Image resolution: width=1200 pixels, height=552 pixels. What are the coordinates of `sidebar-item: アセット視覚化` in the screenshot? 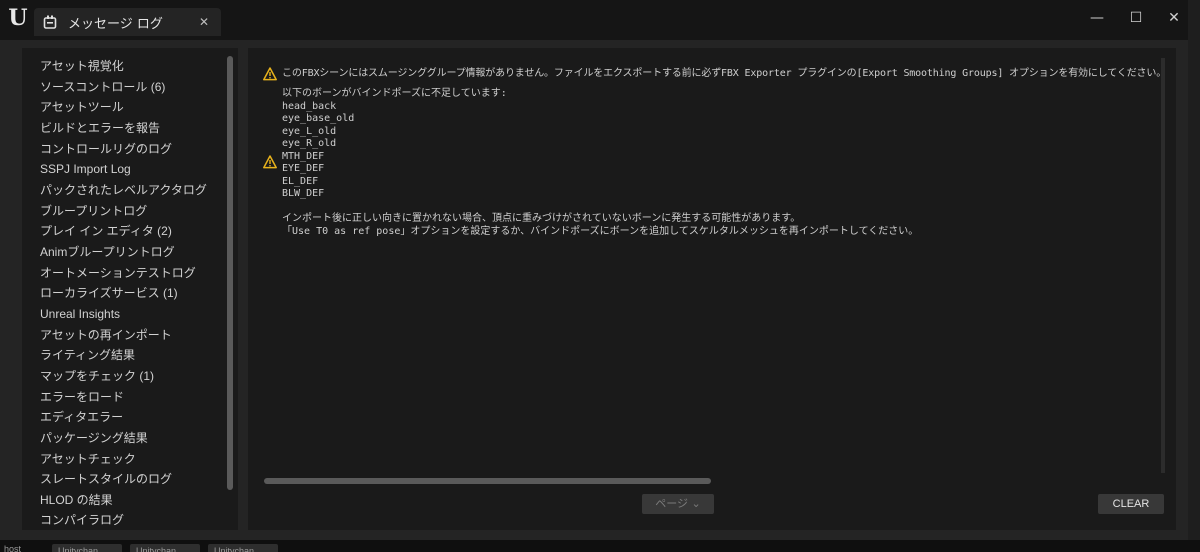 It's located at (82, 66).